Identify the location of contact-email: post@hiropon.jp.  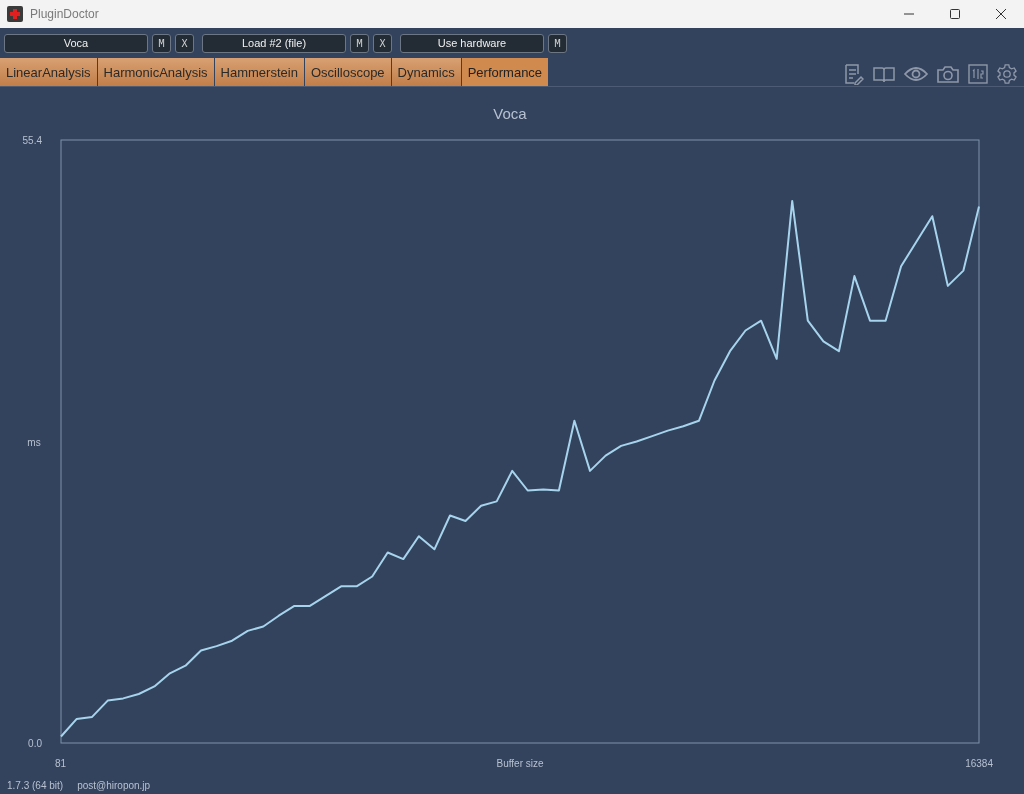
(114, 785).